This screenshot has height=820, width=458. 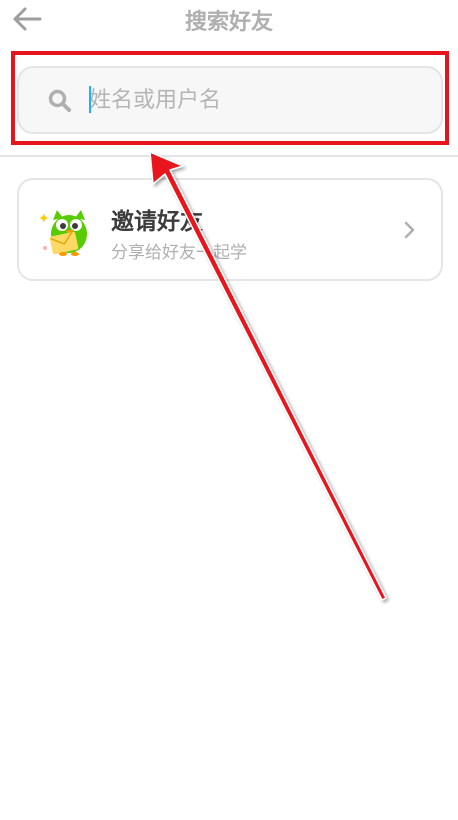 I want to click on text-cursor, so click(x=90, y=99).